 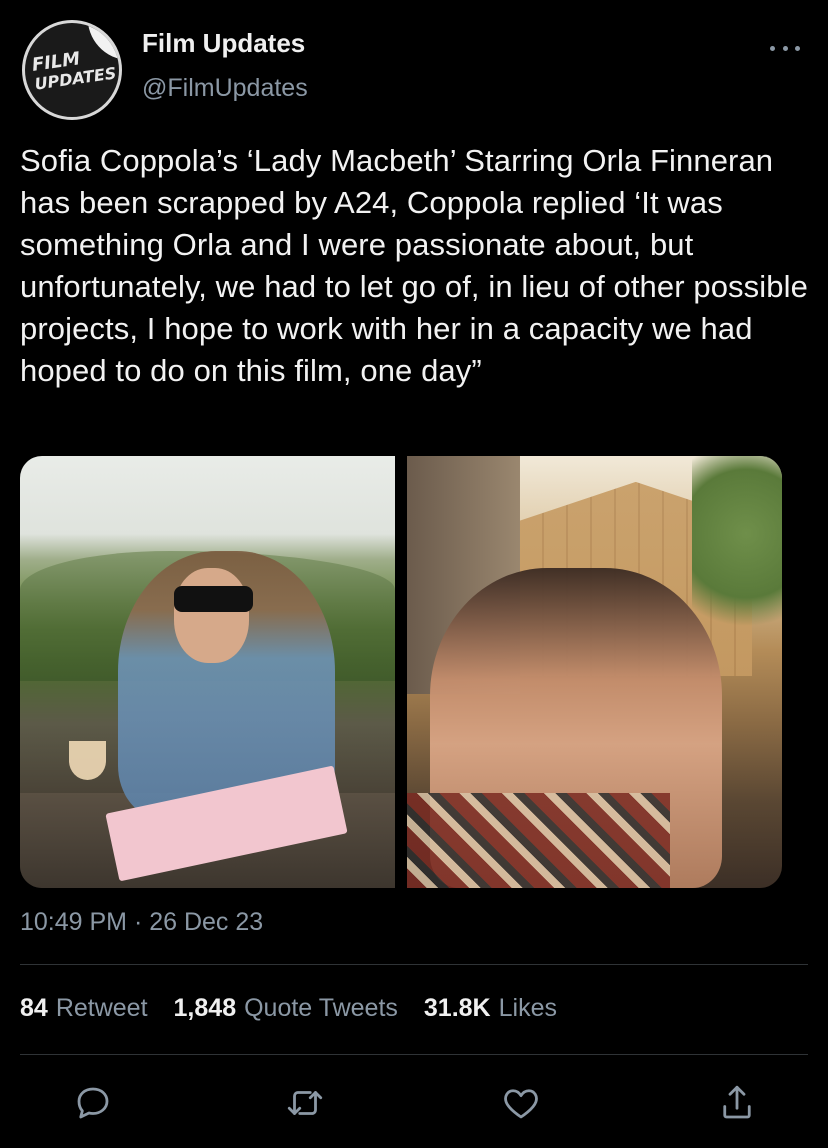 What do you see at coordinates (321, 1008) in the screenshot?
I see `quote-label: Quote Tweets` at bounding box center [321, 1008].